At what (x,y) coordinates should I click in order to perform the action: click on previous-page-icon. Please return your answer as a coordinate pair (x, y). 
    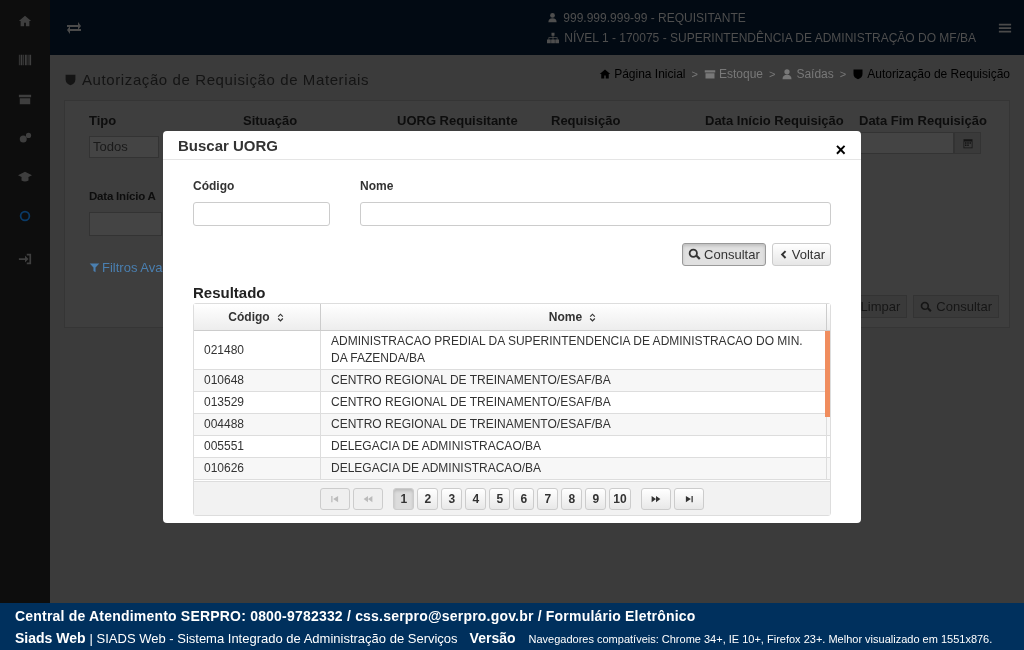
    Looking at the image, I should click on (368, 498).